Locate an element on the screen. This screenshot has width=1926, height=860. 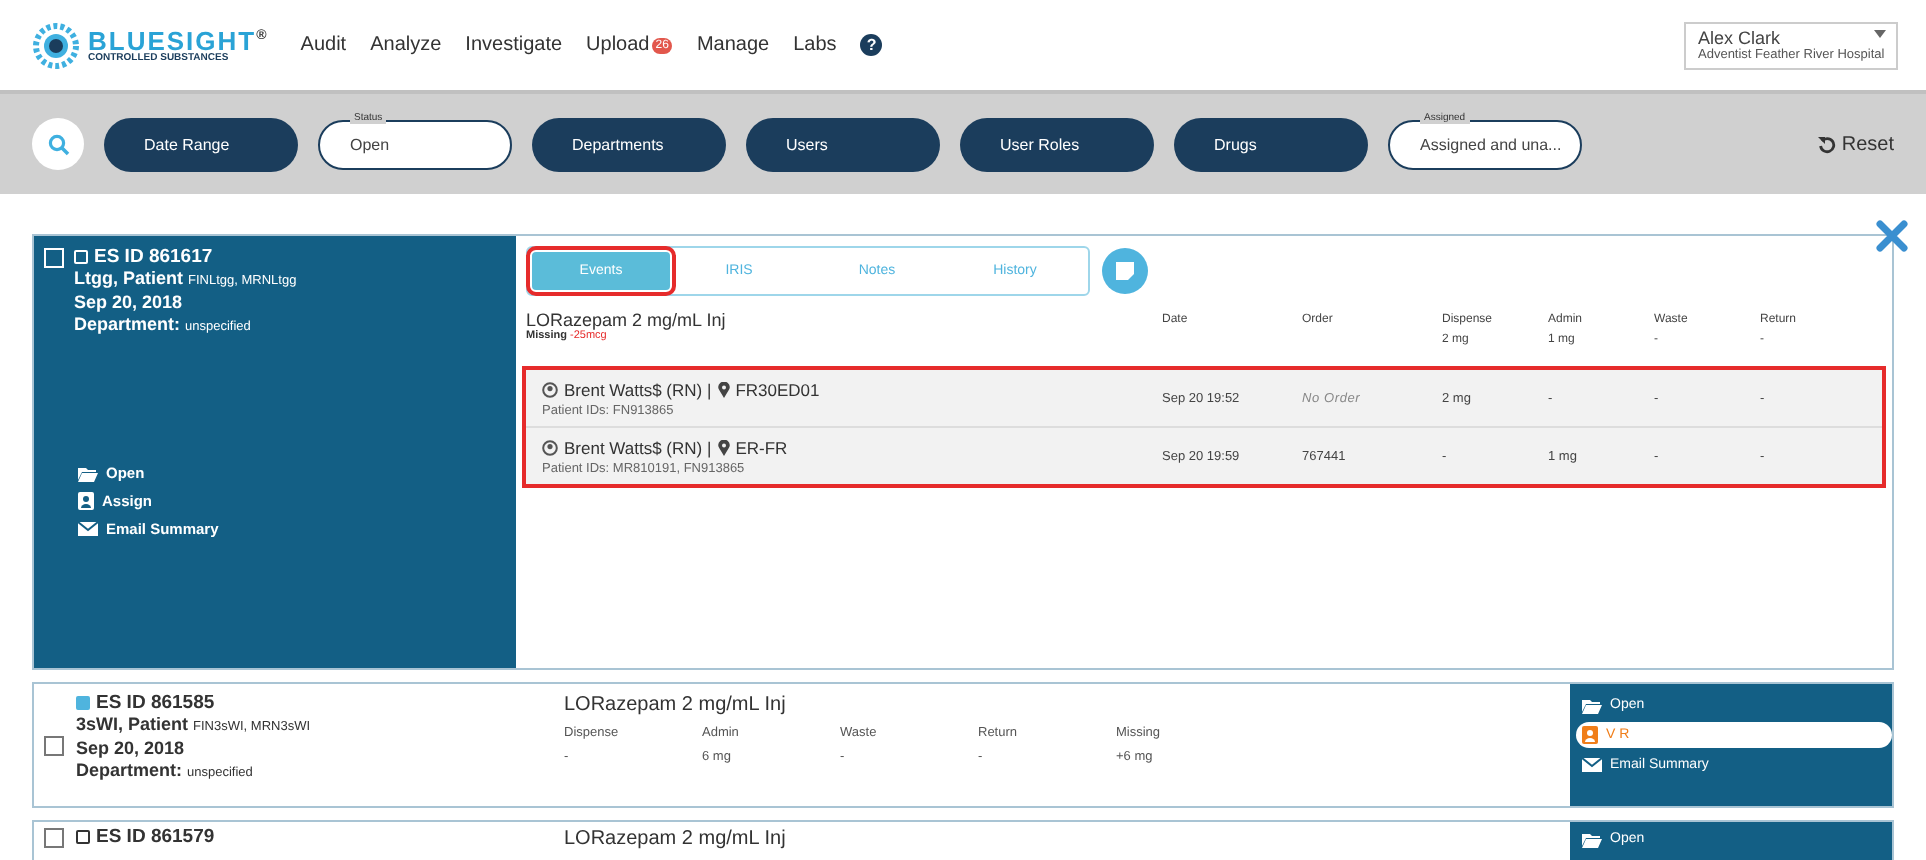
filter-button: Drugs is located at coordinates (1271, 144).